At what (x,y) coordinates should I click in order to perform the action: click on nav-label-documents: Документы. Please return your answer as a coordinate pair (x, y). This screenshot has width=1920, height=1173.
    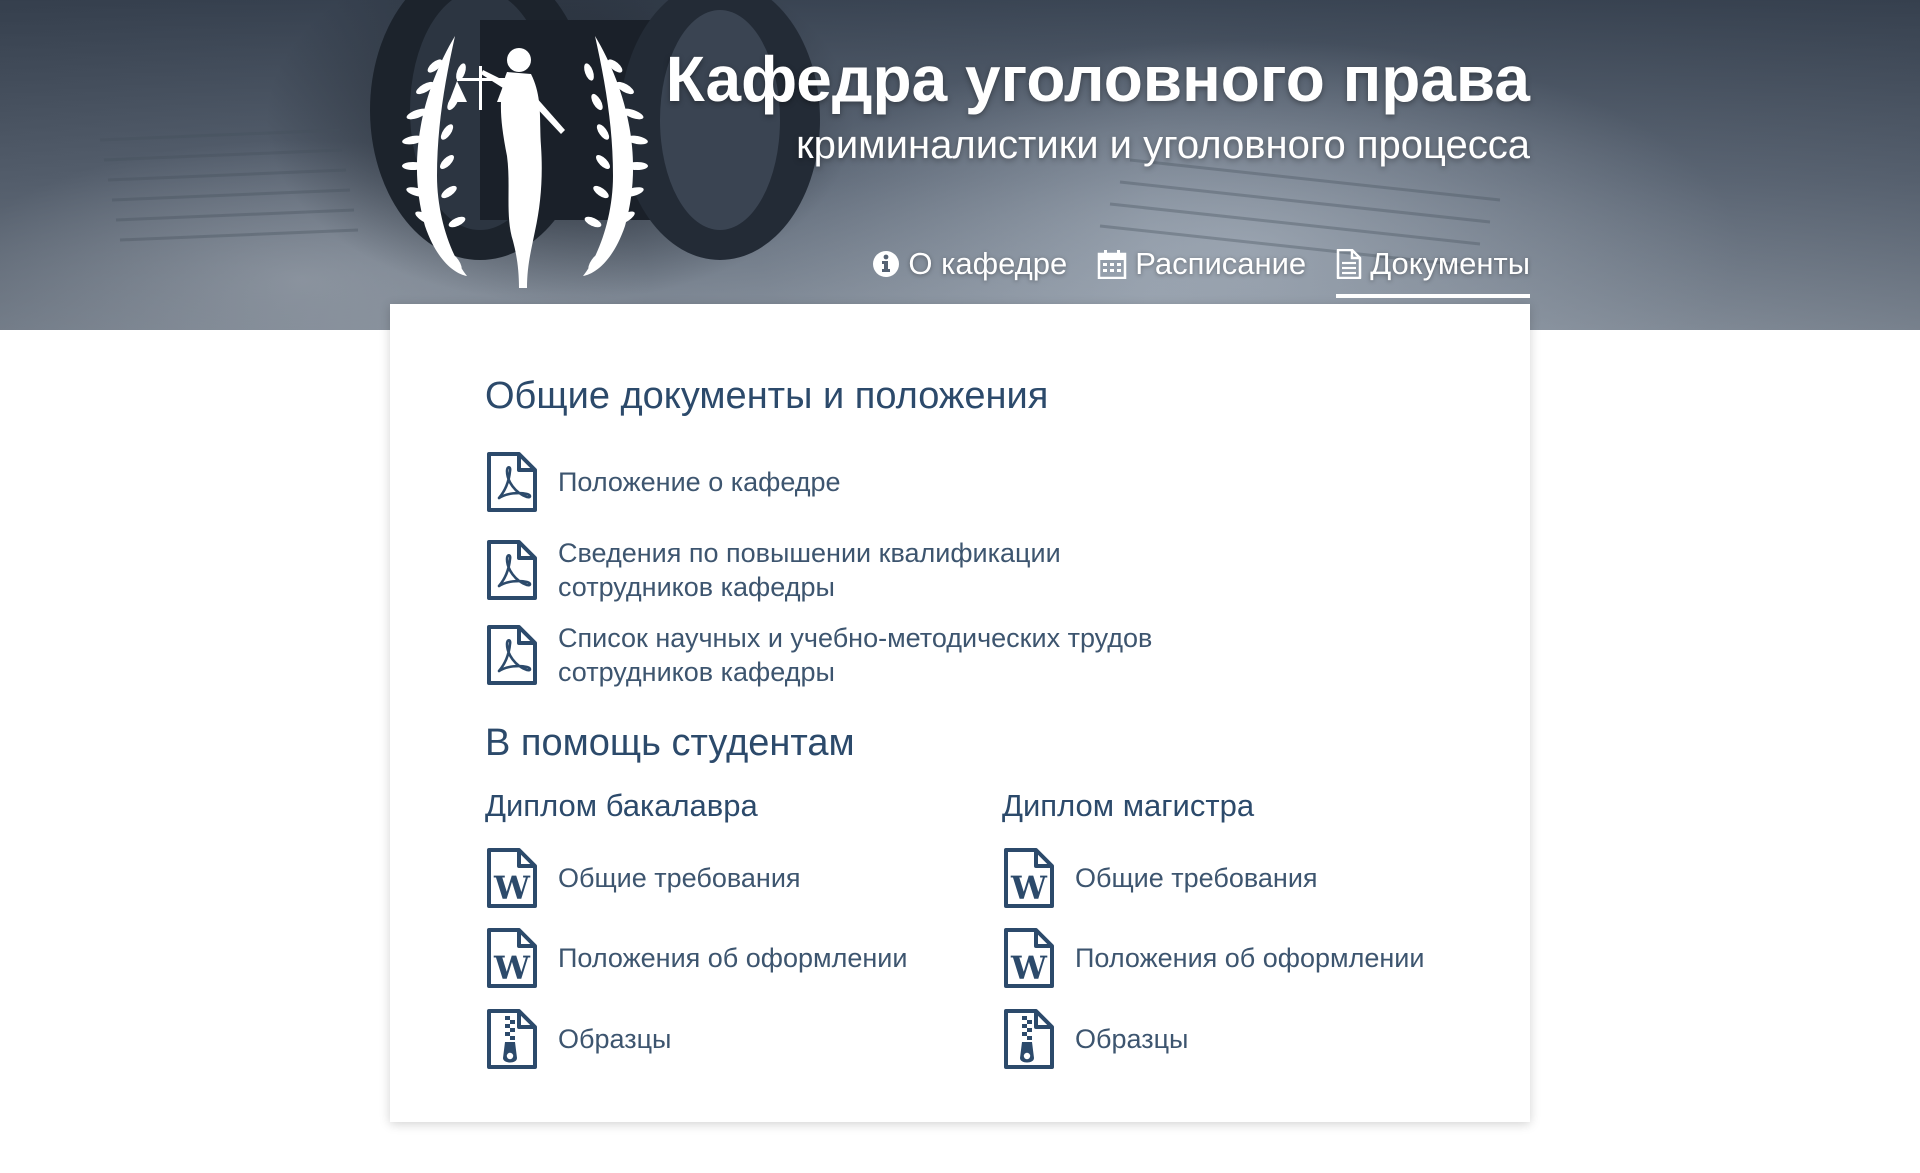
    Looking at the image, I should click on (1450, 263).